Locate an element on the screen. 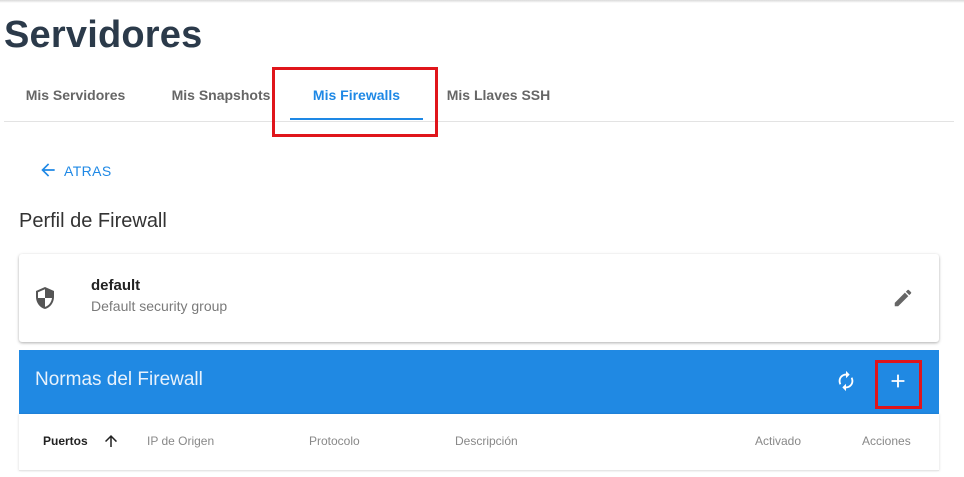 Image resolution: width=964 pixels, height=477 pixels. tab-mis-snapshots: Mis Snapshots is located at coordinates (221, 95).